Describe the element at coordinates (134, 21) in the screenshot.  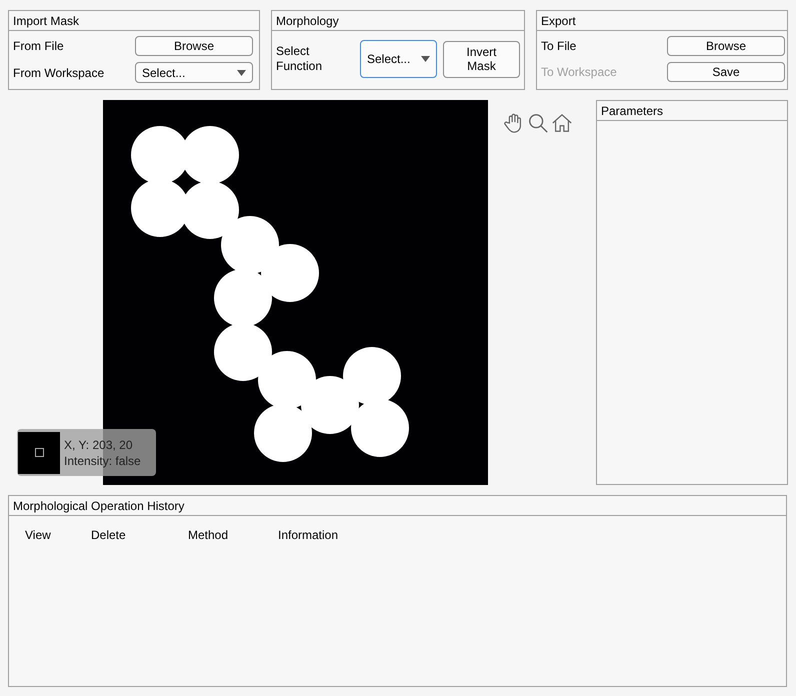
I see `panel-title: Import Mask` at that location.